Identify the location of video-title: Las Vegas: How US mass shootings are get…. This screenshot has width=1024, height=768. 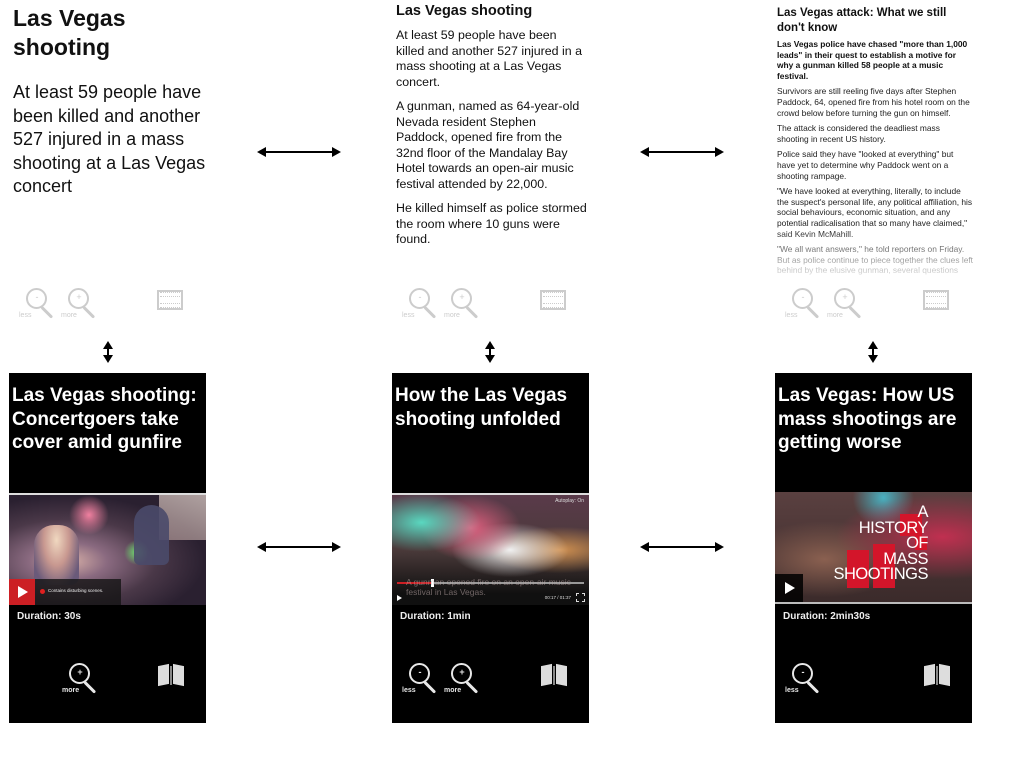
(867, 419).